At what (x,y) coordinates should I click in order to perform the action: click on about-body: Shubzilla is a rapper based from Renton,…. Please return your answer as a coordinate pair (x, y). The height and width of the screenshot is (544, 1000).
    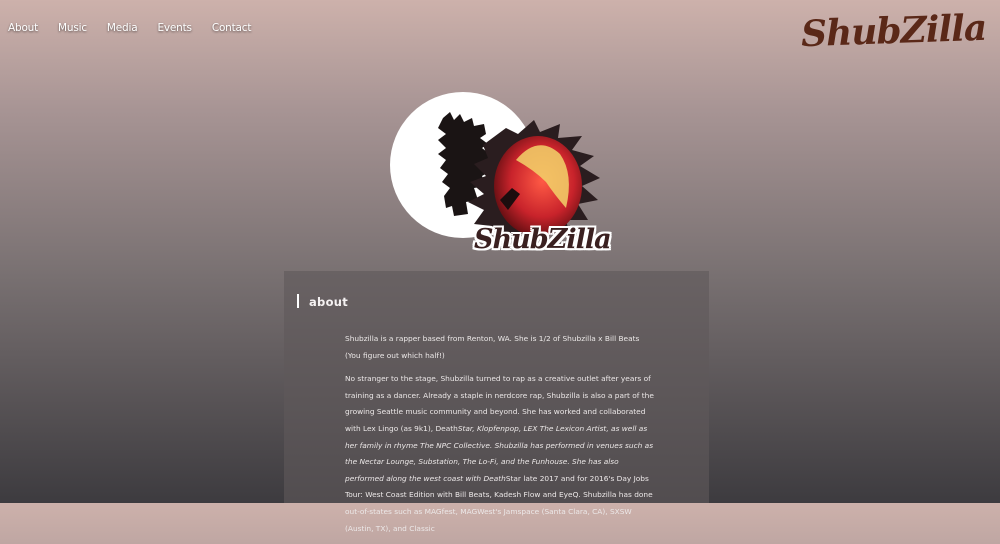
    Looking at the image, I should click on (500, 437).